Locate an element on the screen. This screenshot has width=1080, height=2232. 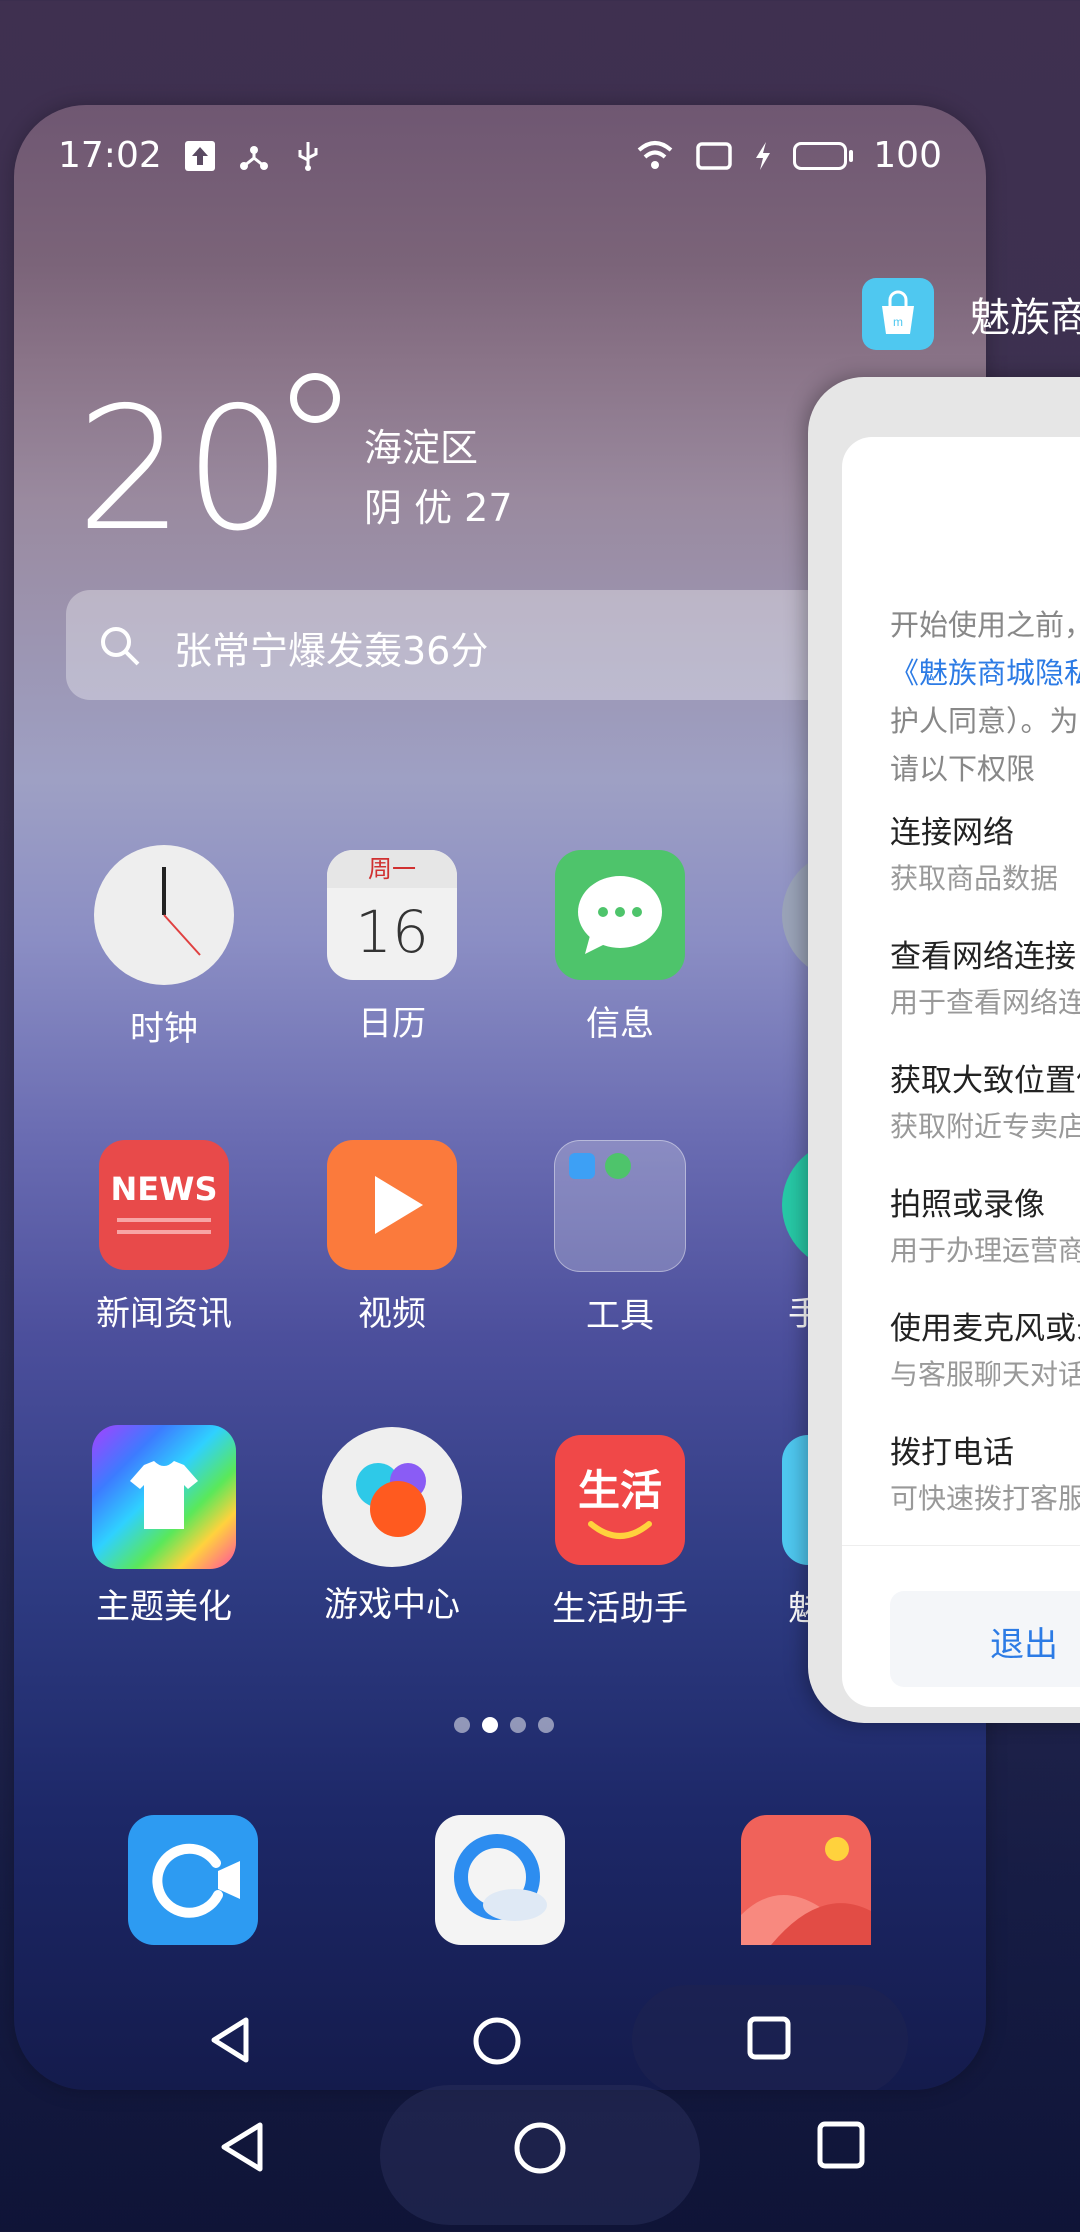
camera-app-icon is located at coordinates (193, 1880).